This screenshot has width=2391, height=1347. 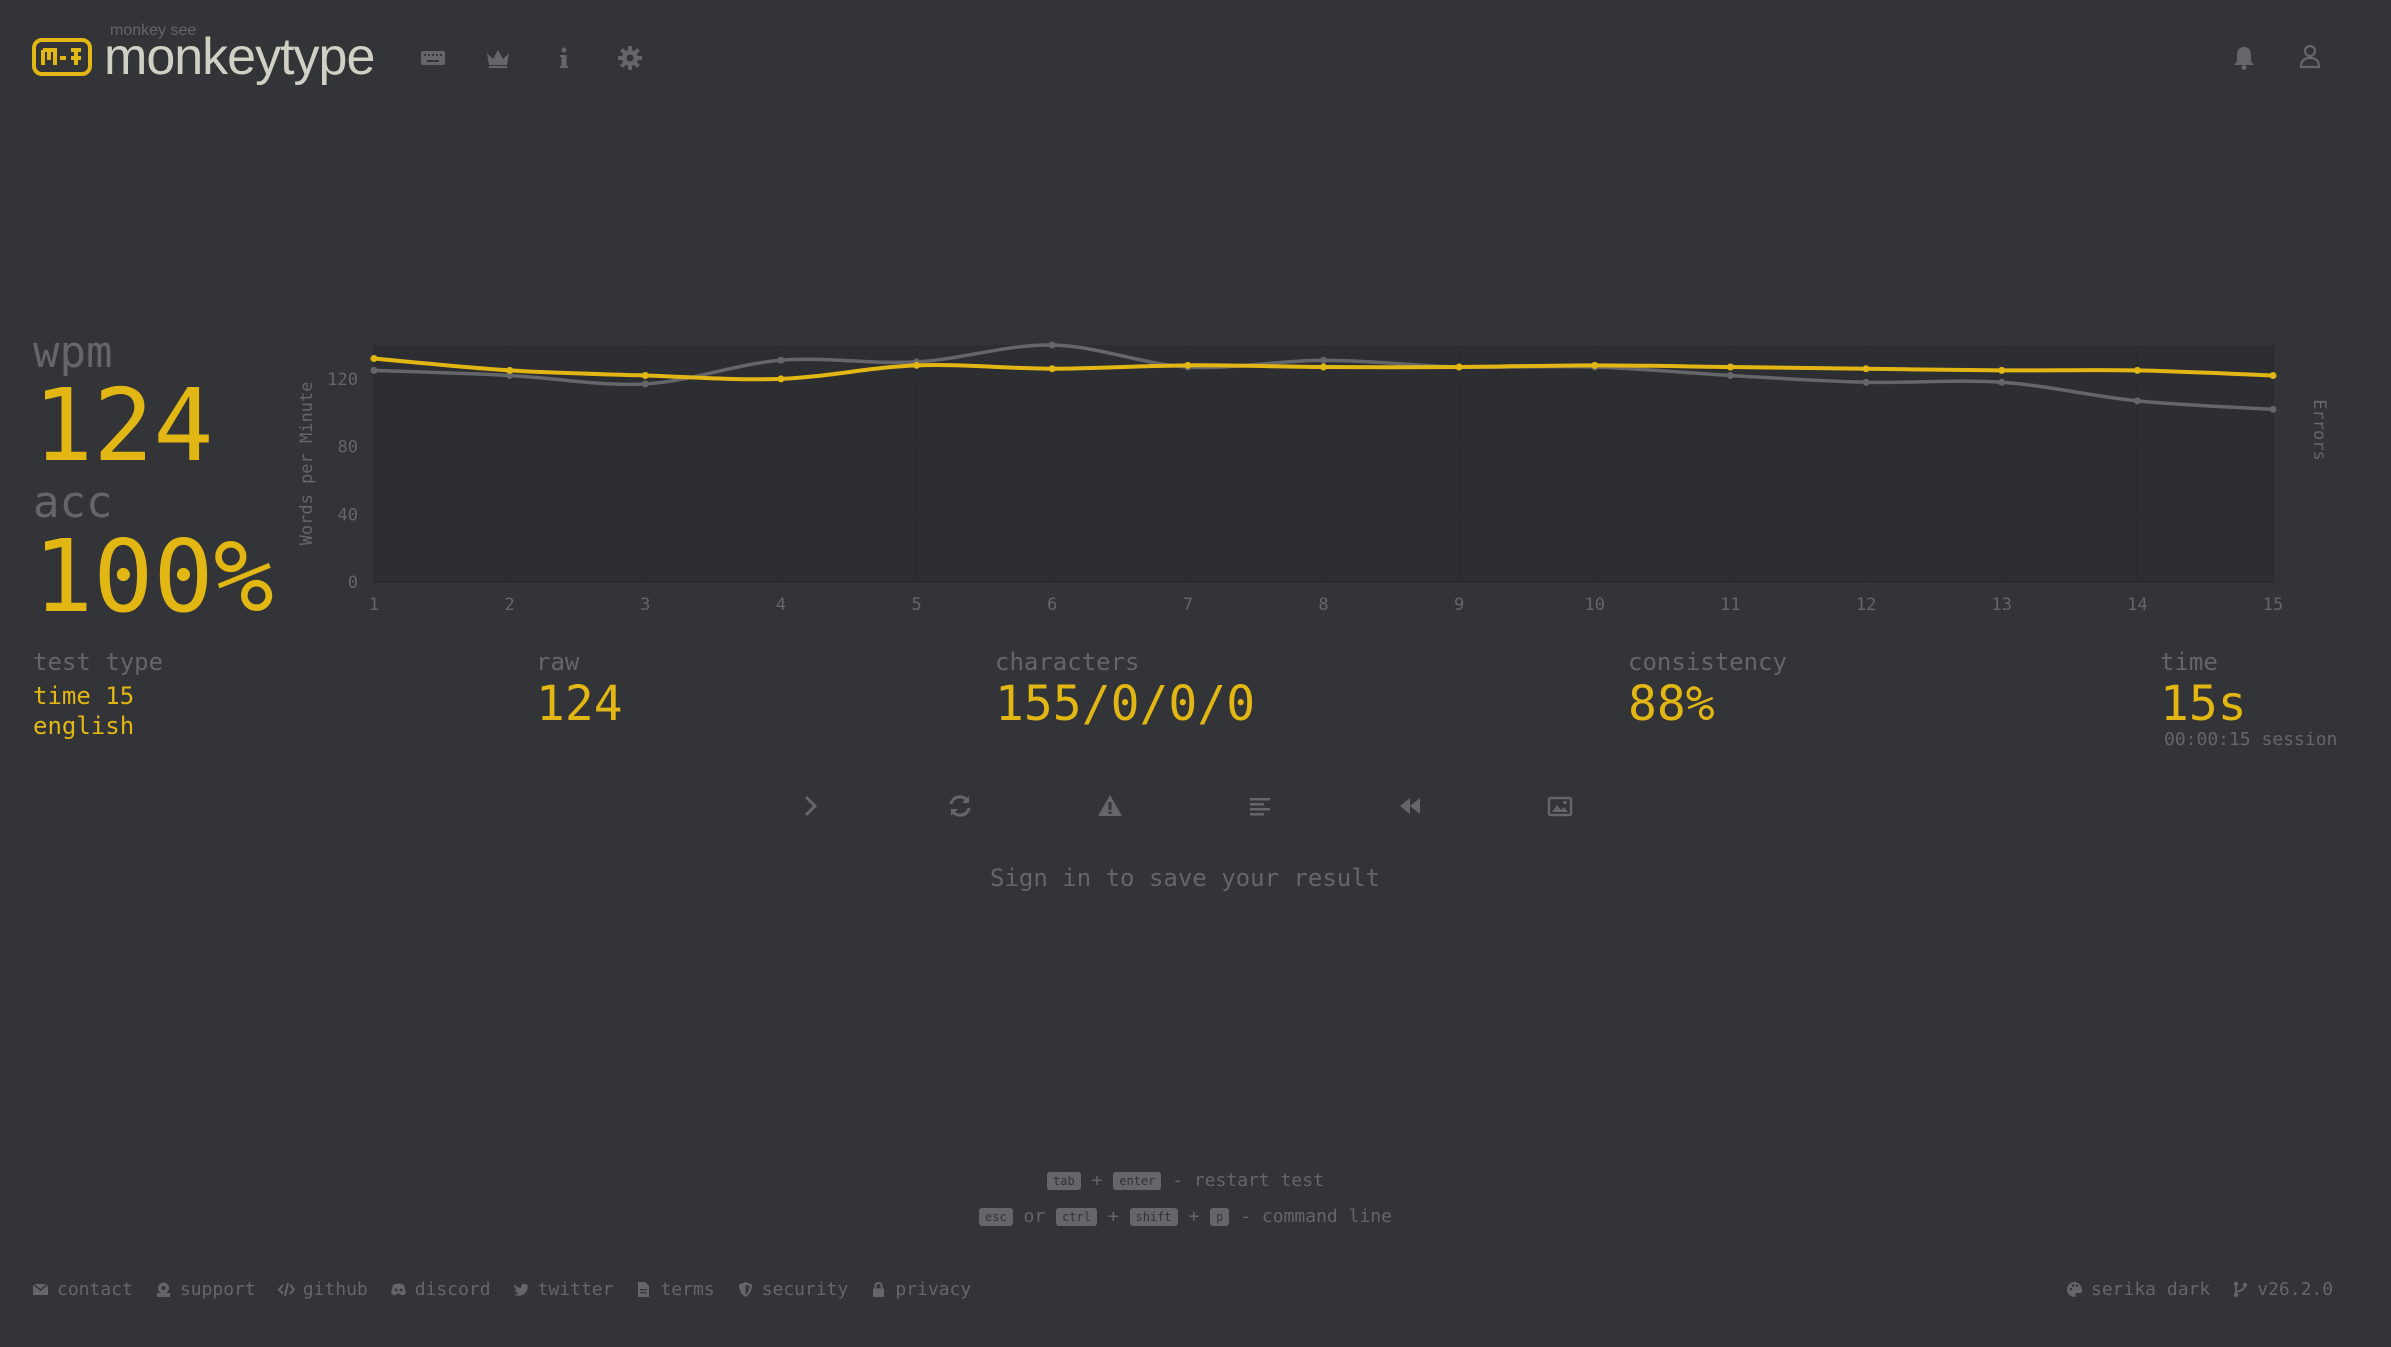 What do you see at coordinates (98, 662) in the screenshot?
I see `test-type-label: test type` at bounding box center [98, 662].